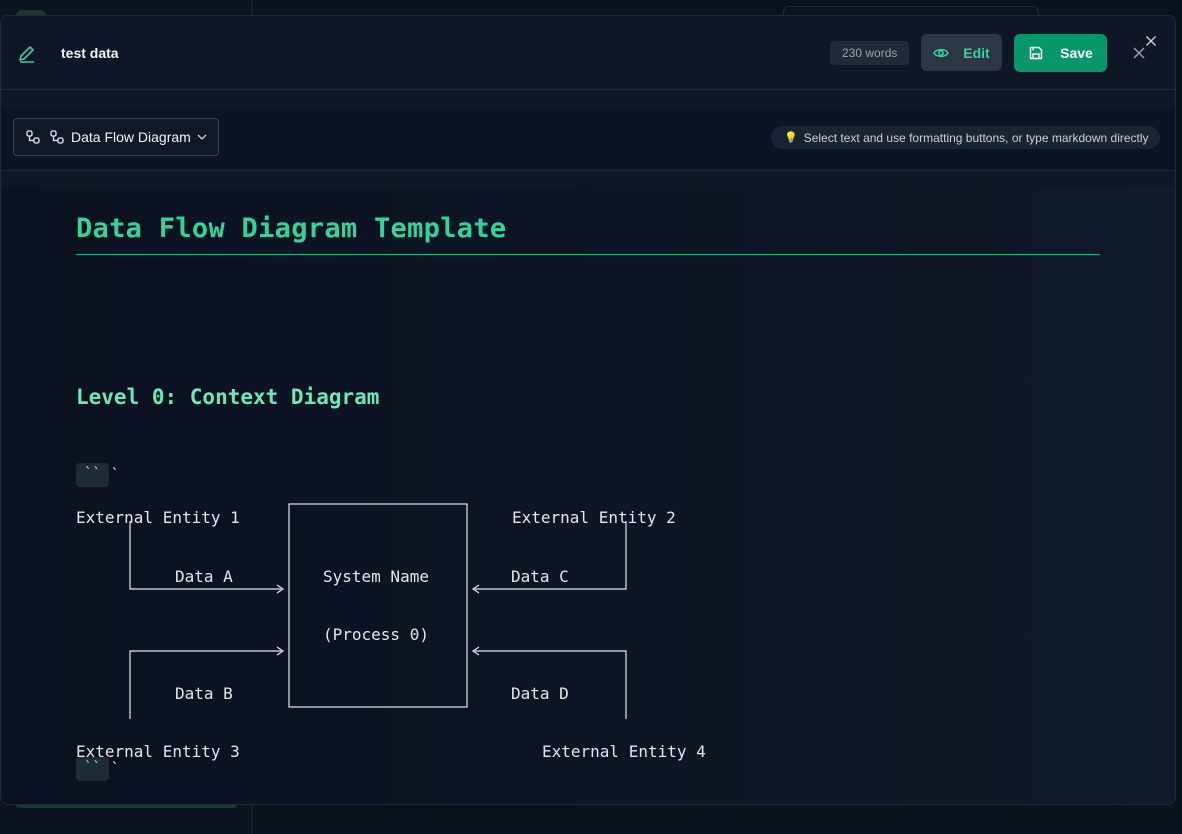  Describe the element at coordinates (26, 54) in the screenshot. I see `pencil-icon` at that location.